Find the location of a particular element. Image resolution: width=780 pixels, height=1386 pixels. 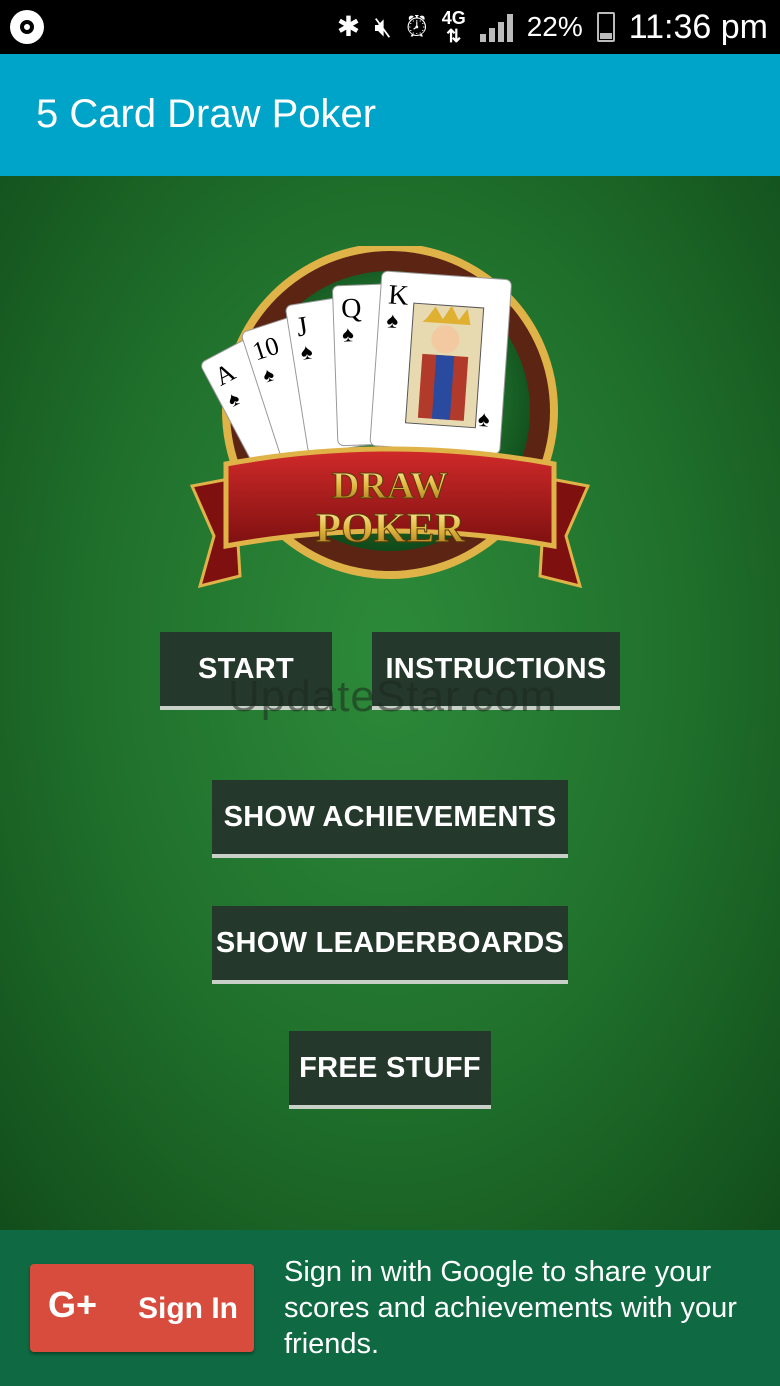

instructions-button: INSTRUCTIONS is located at coordinates (496, 671).